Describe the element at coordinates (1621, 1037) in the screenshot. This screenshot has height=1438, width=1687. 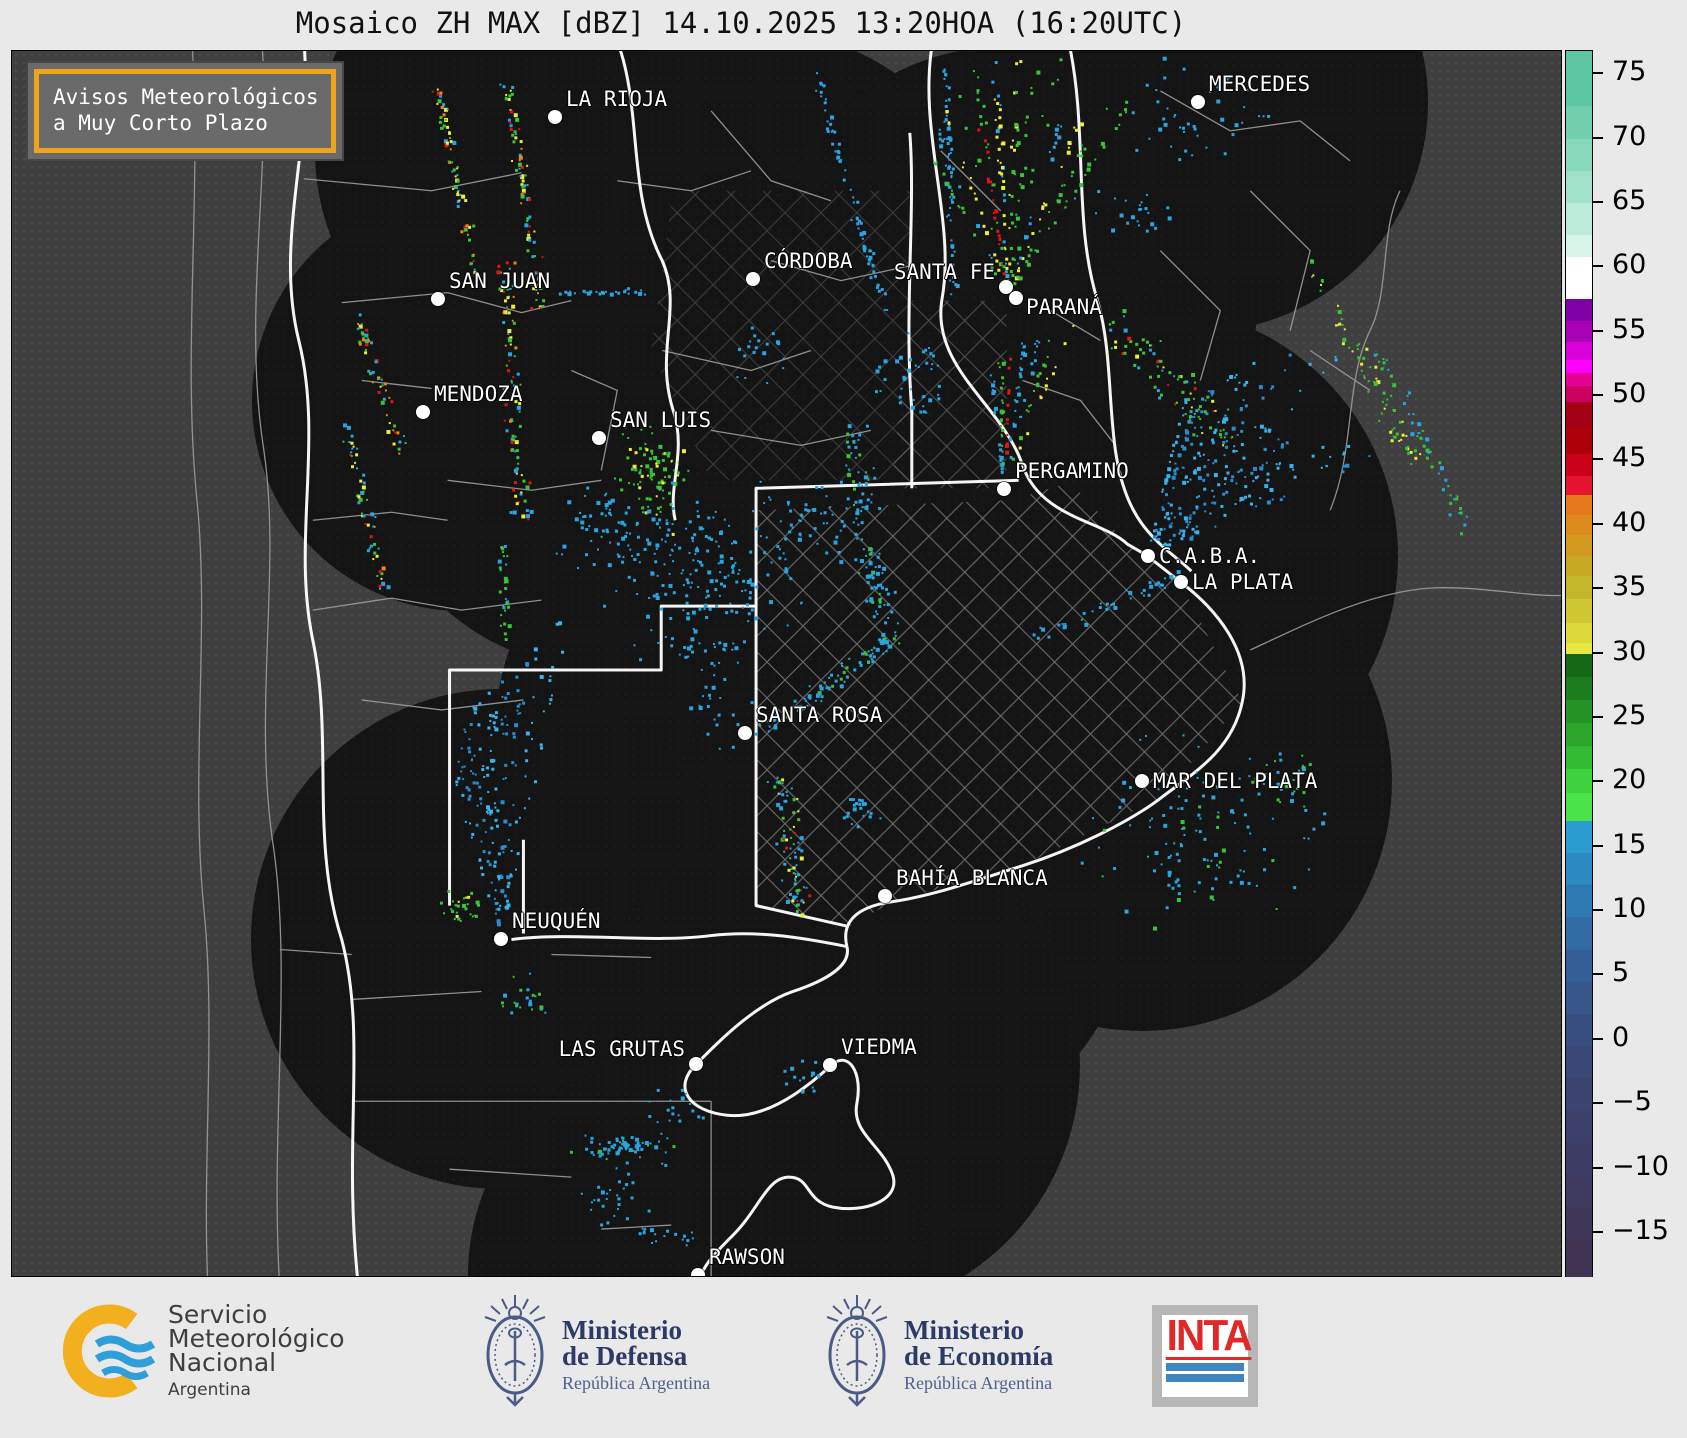
I see `colorbar-tick-label: 0` at that location.